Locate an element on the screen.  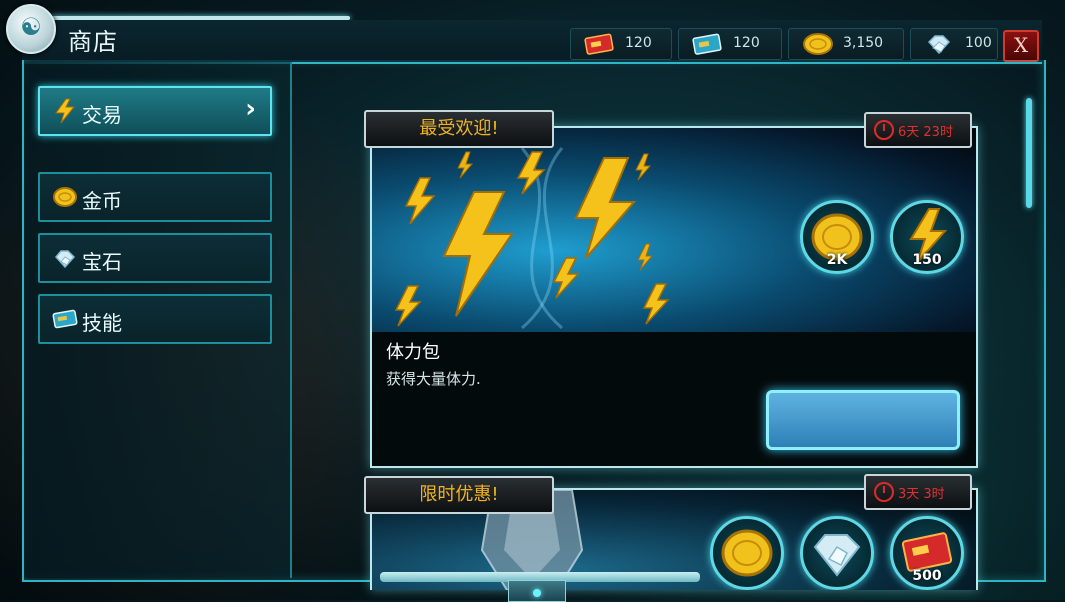
offer-tag: 最受欢迎! is located at coordinates (459, 129).